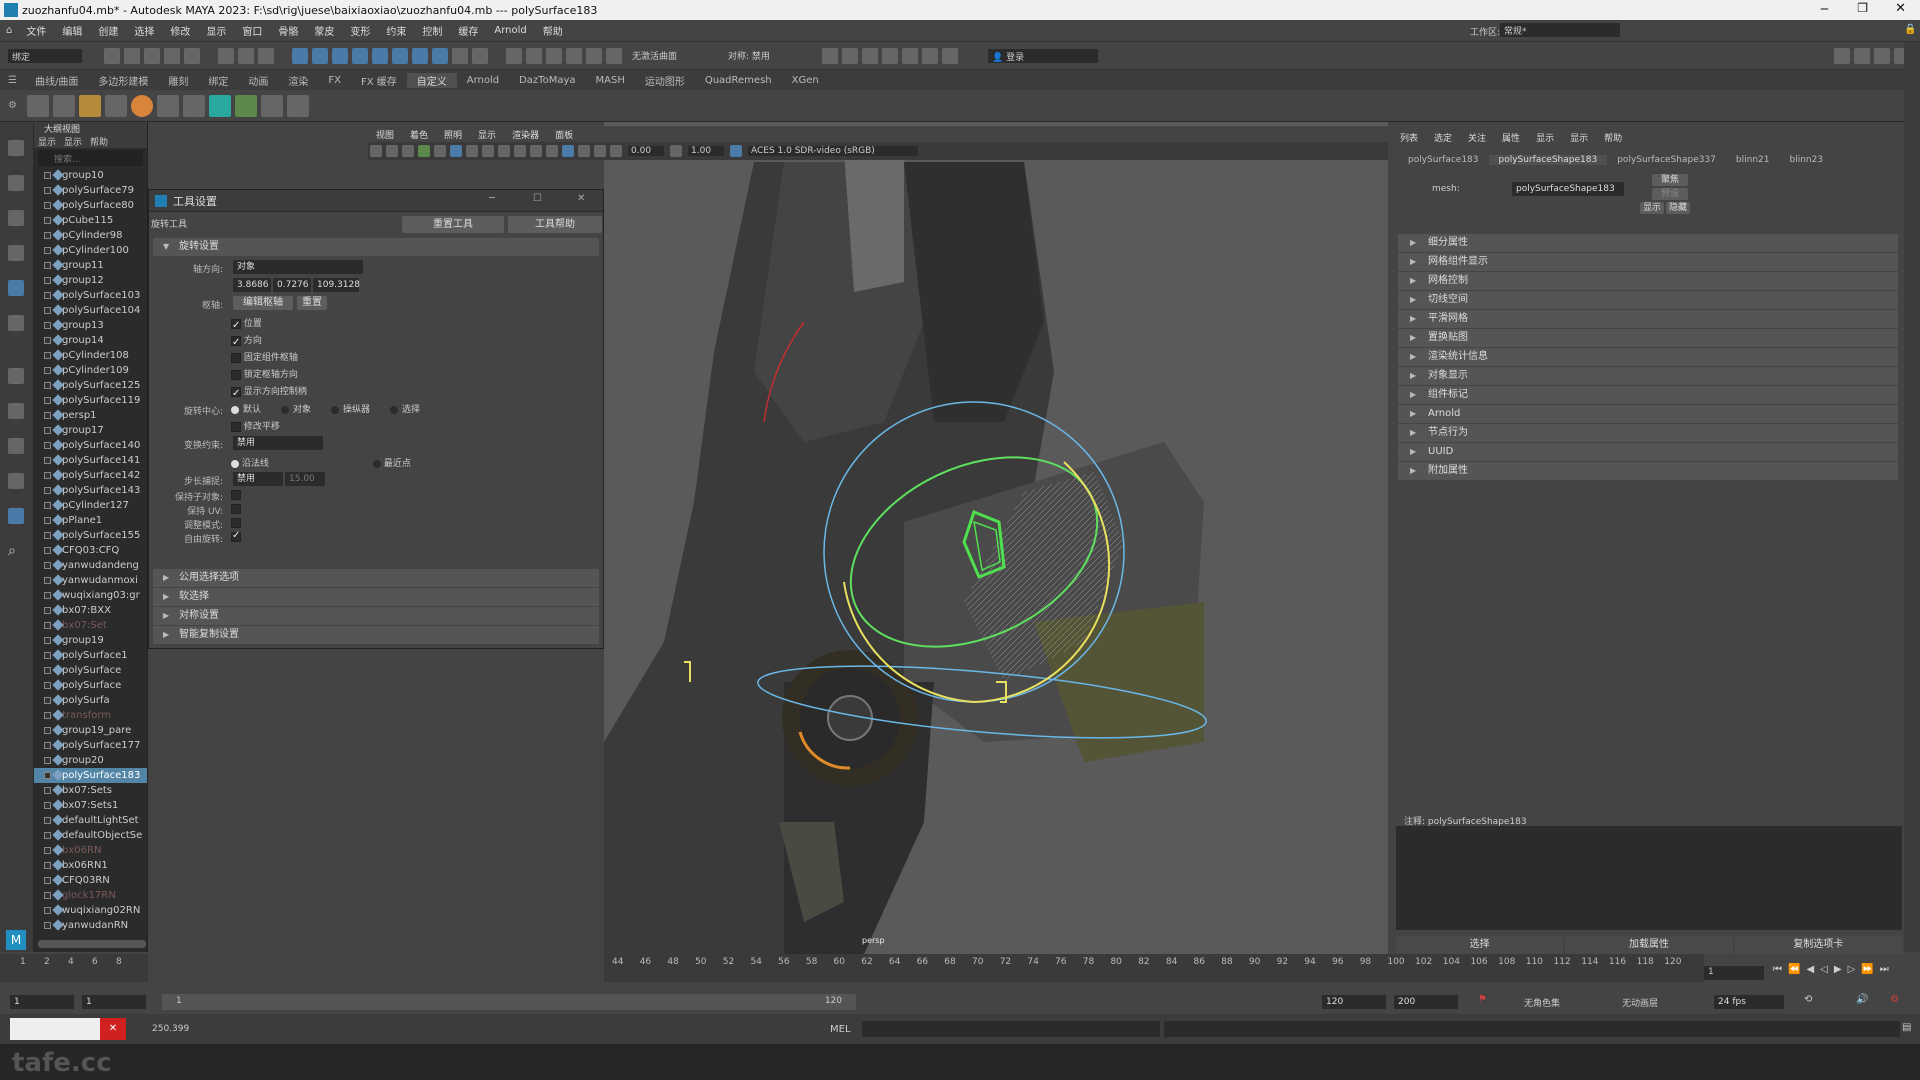 This screenshot has height=1080, width=1920. Describe the element at coordinates (90, 565) in the screenshot. I see `outliner-item: yanwudandeng` at that location.